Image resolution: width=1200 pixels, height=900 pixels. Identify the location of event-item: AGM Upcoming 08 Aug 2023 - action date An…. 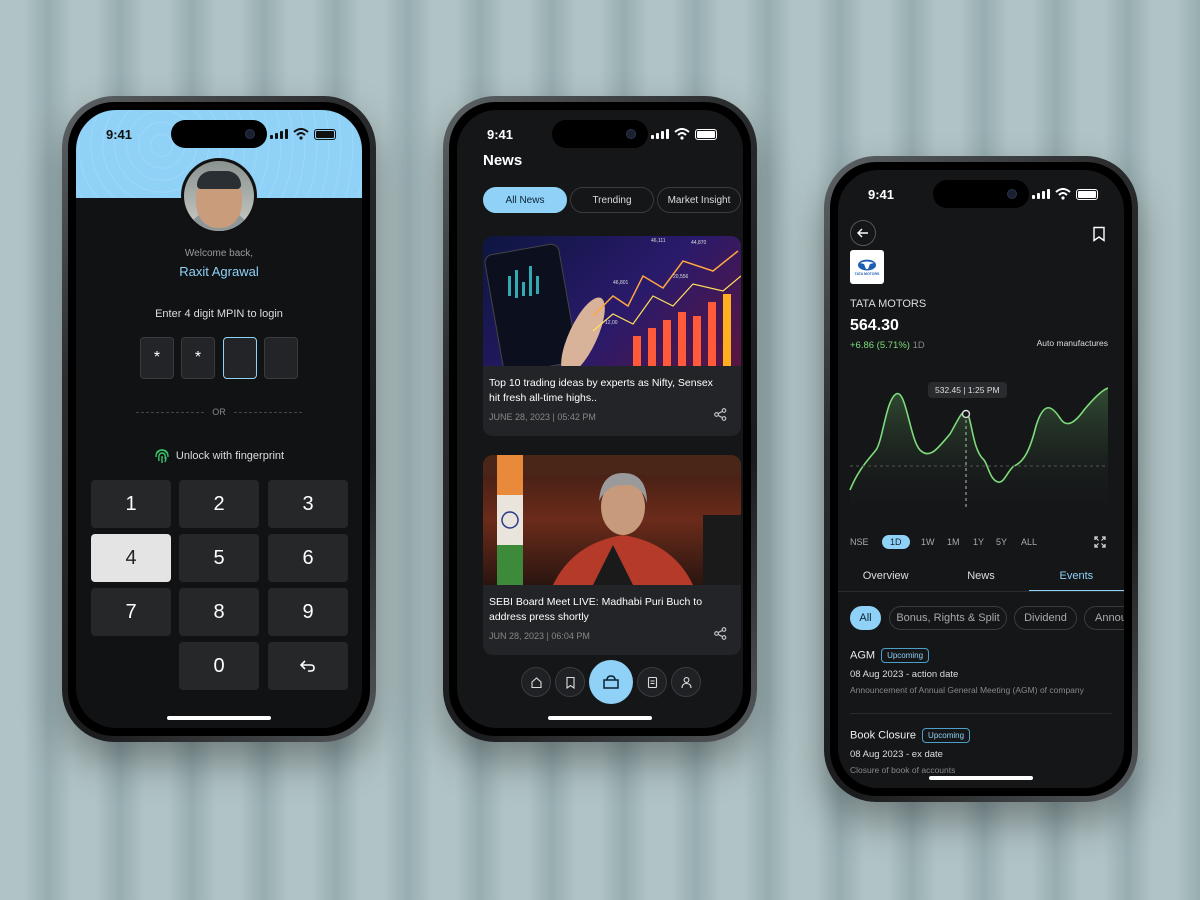
(981, 681).